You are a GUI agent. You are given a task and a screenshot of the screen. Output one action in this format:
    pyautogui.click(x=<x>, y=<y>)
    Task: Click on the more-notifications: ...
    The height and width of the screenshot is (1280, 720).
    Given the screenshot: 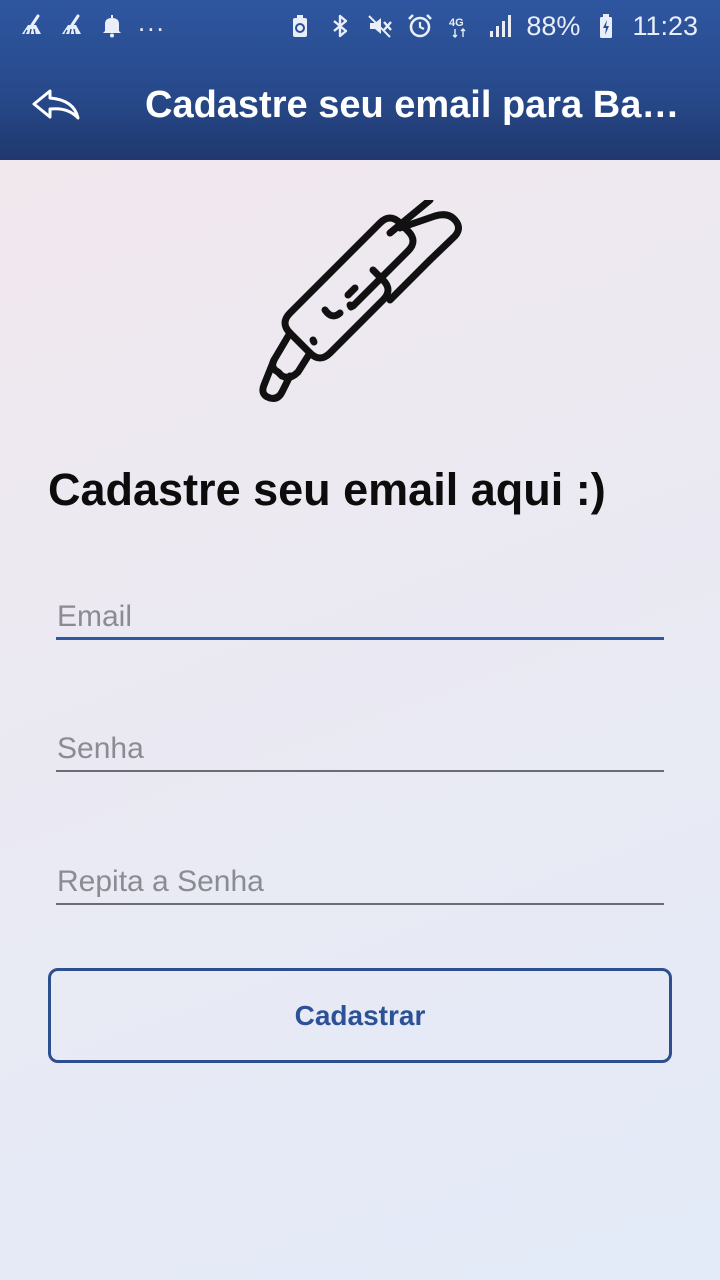 What is the action you would take?
    pyautogui.click(x=152, y=21)
    